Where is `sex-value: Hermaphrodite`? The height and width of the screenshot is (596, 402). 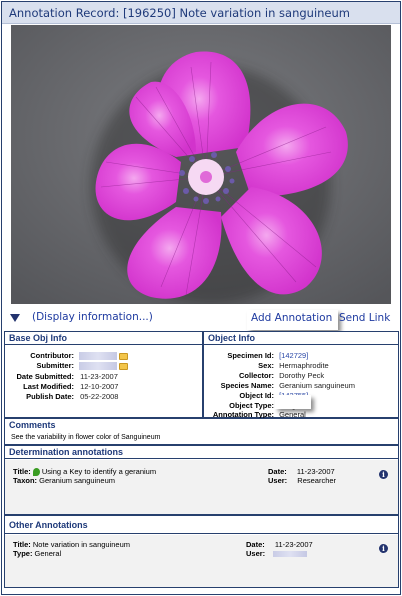
sex-value: Hermaphrodite is located at coordinates (304, 365).